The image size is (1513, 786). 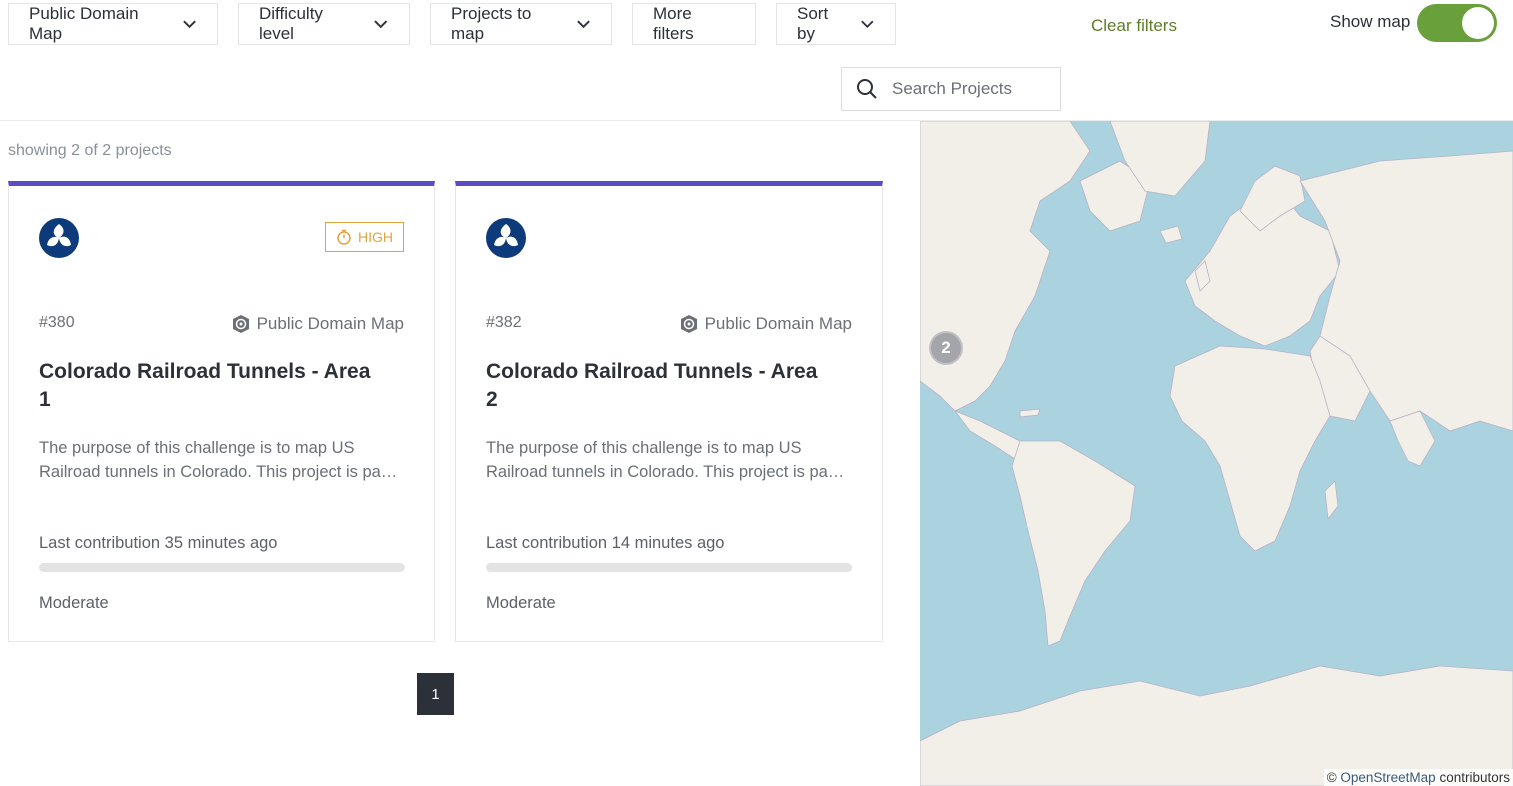 I want to click on last-contribution: Last contribution 14 minutes ago, so click(x=605, y=543).